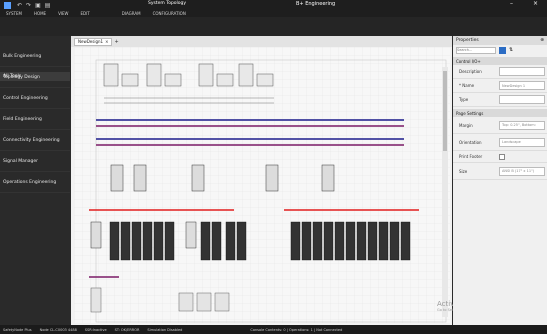 The height and width of the screenshot is (334, 547). Describe the element at coordinates (500, 113) in the screenshot. I see `page-settings-header: Page Settings` at that location.